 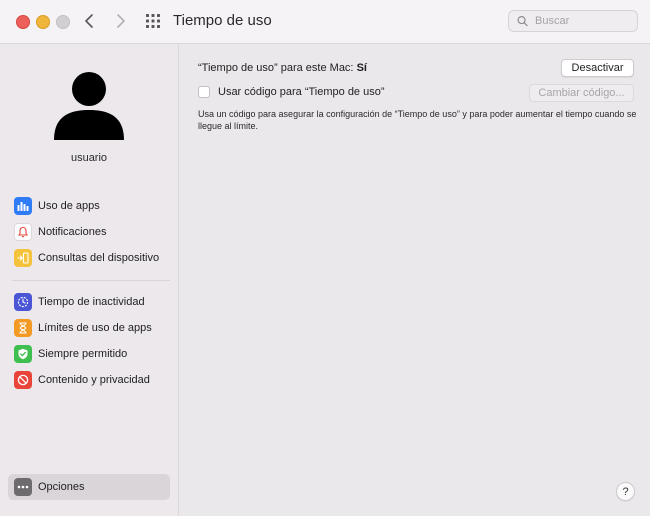 What do you see at coordinates (105, 21) in the screenshot?
I see `navigation-buttons` at bounding box center [105, 21].